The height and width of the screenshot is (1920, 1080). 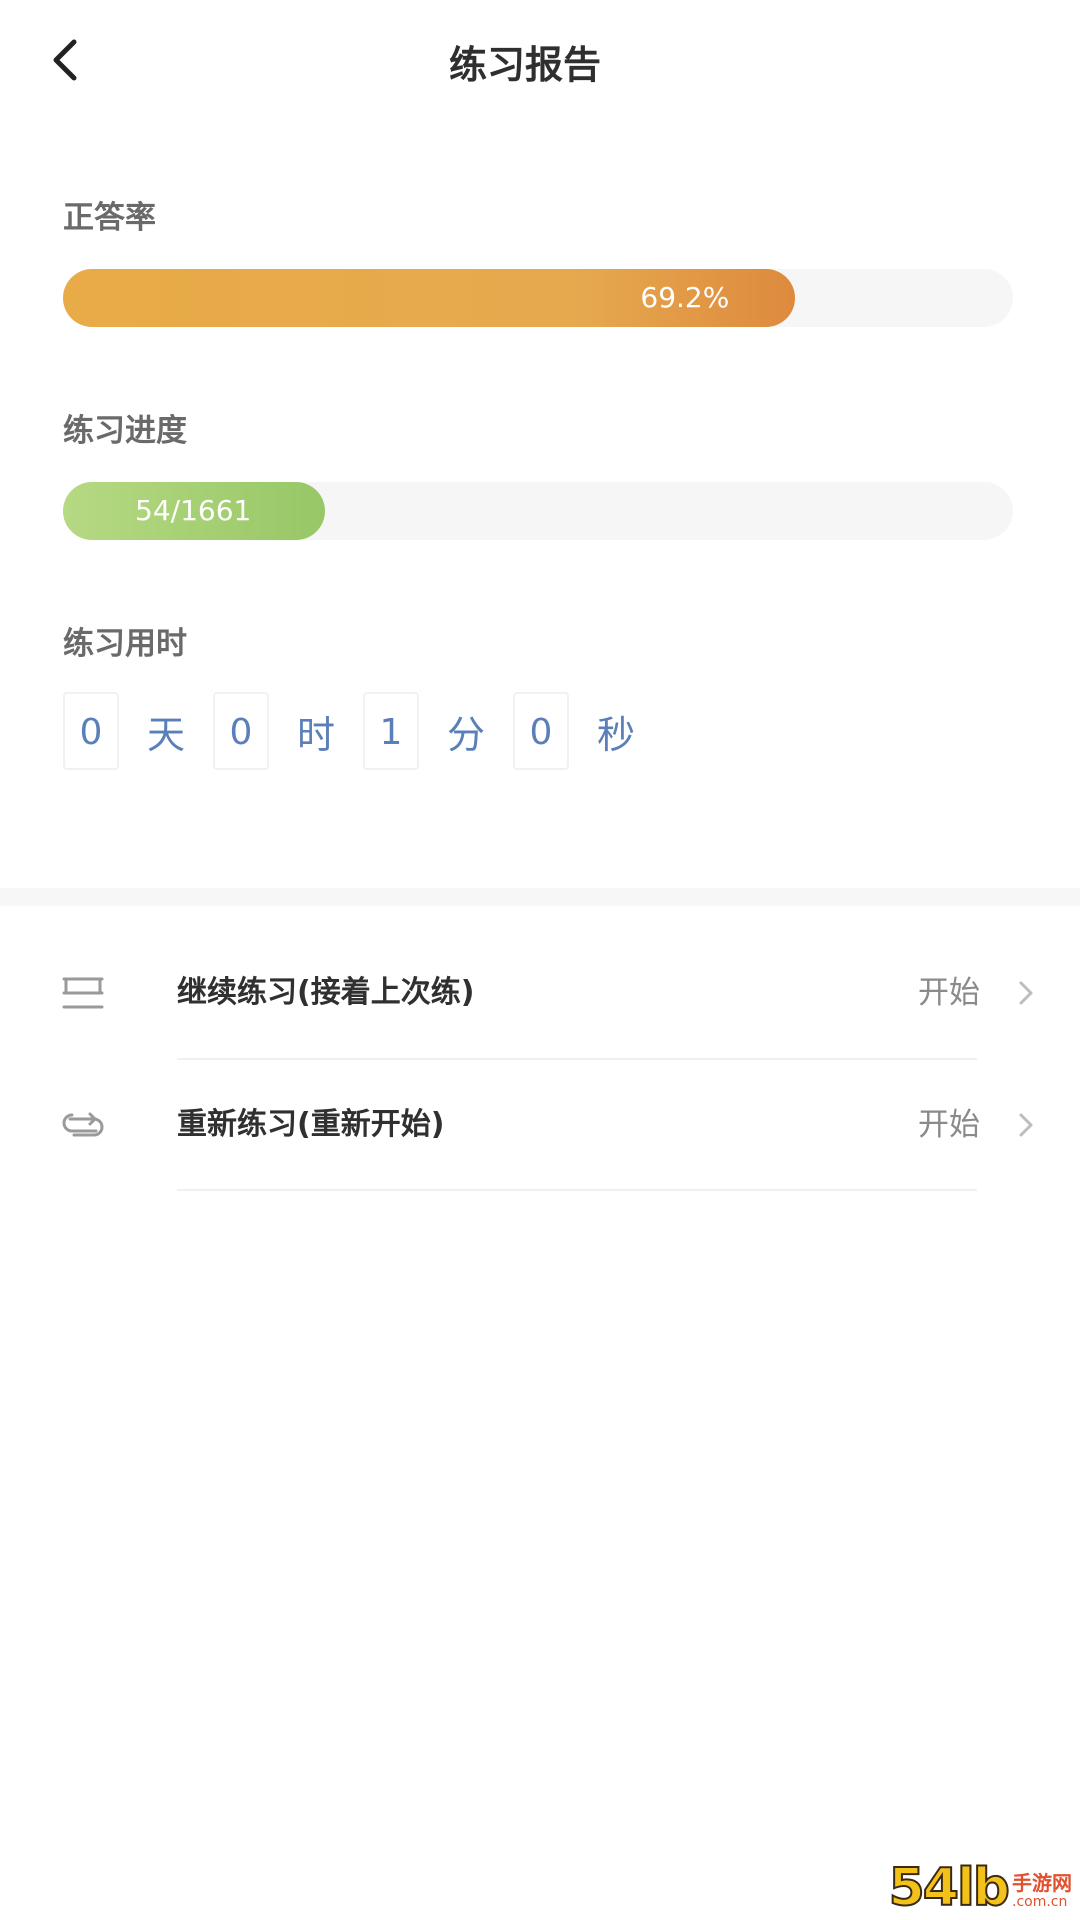 I want to click on days-unit: 天, so click(x=165, y=734).